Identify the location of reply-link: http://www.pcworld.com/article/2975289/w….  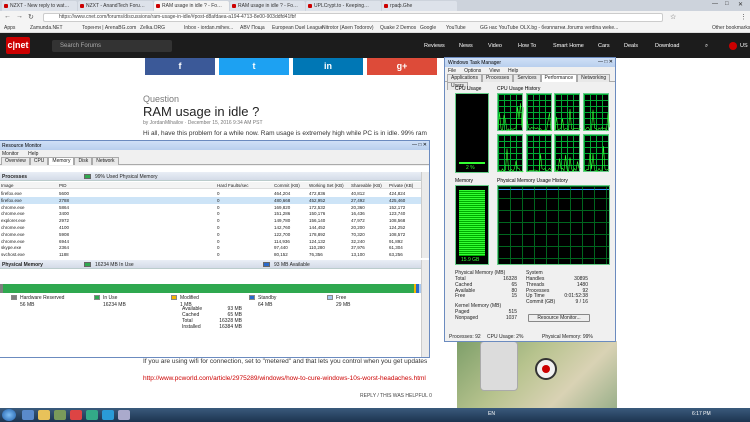
(284, 378).